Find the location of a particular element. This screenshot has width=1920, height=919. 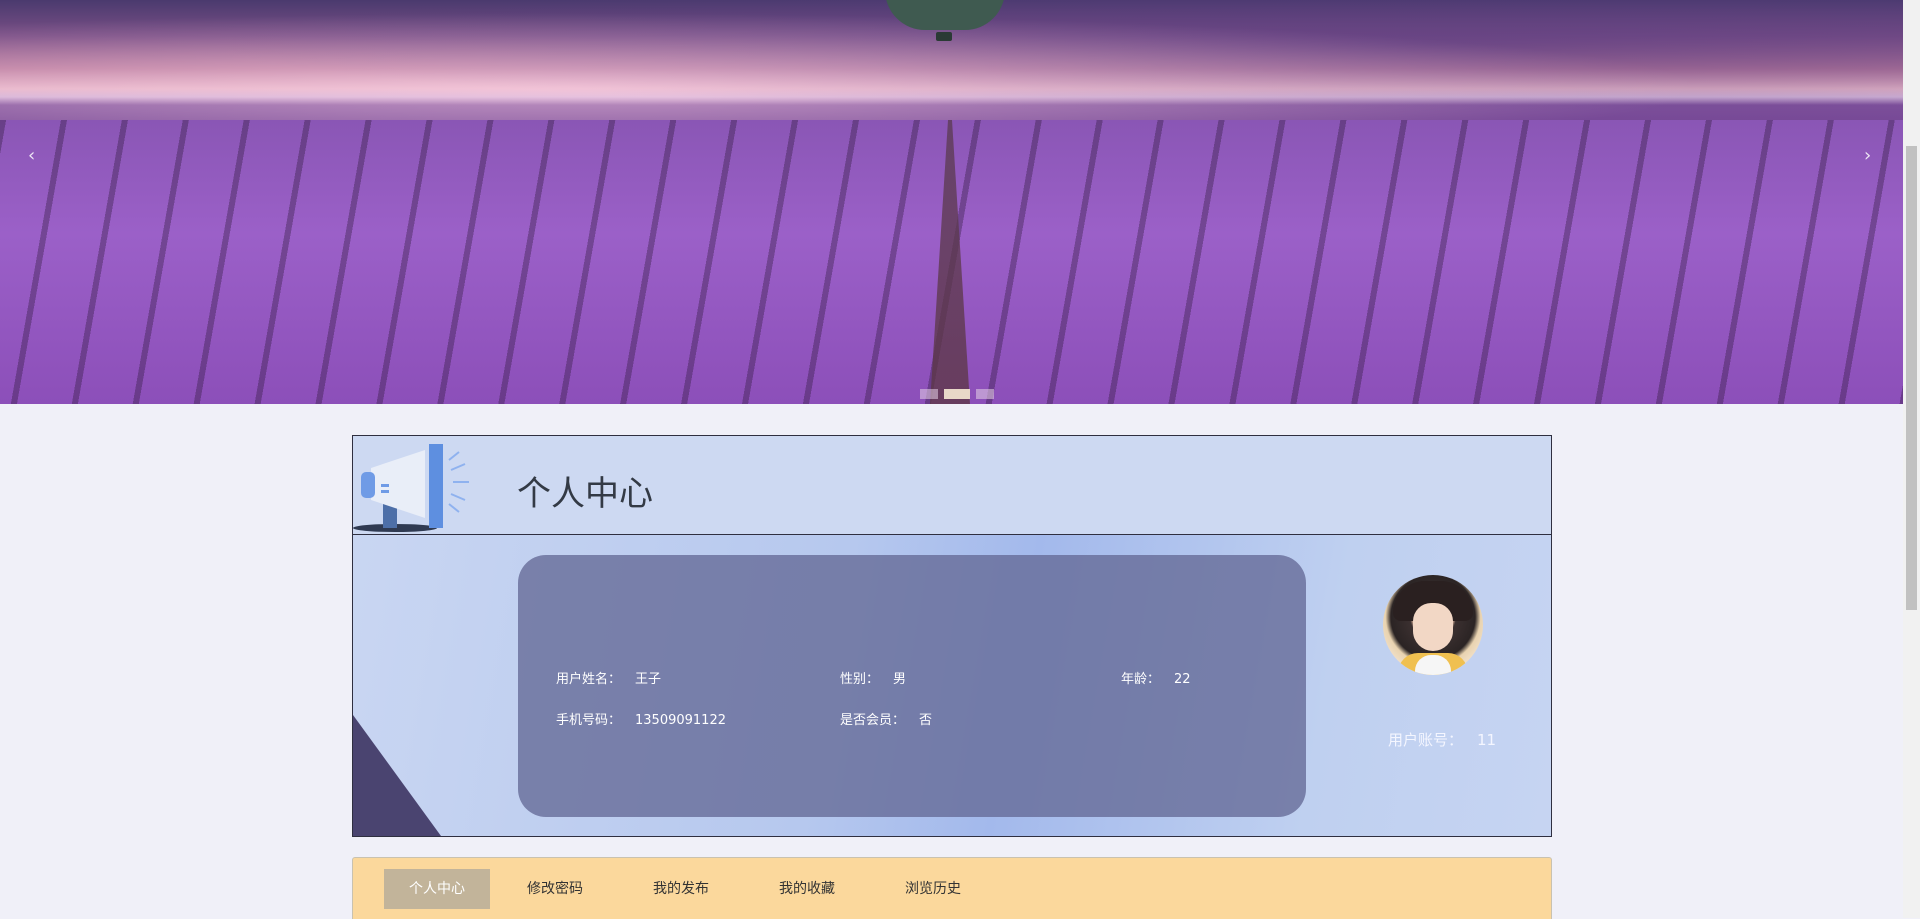

field-member-label: 是否会员： is located at coordinates (873, 720).